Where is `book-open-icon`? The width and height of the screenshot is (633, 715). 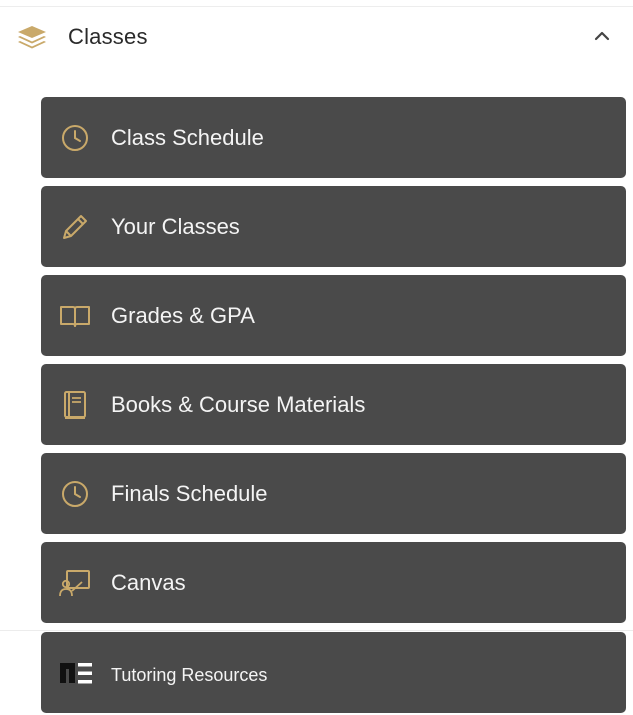
book-open-icon is located at coordinates (75, 316).